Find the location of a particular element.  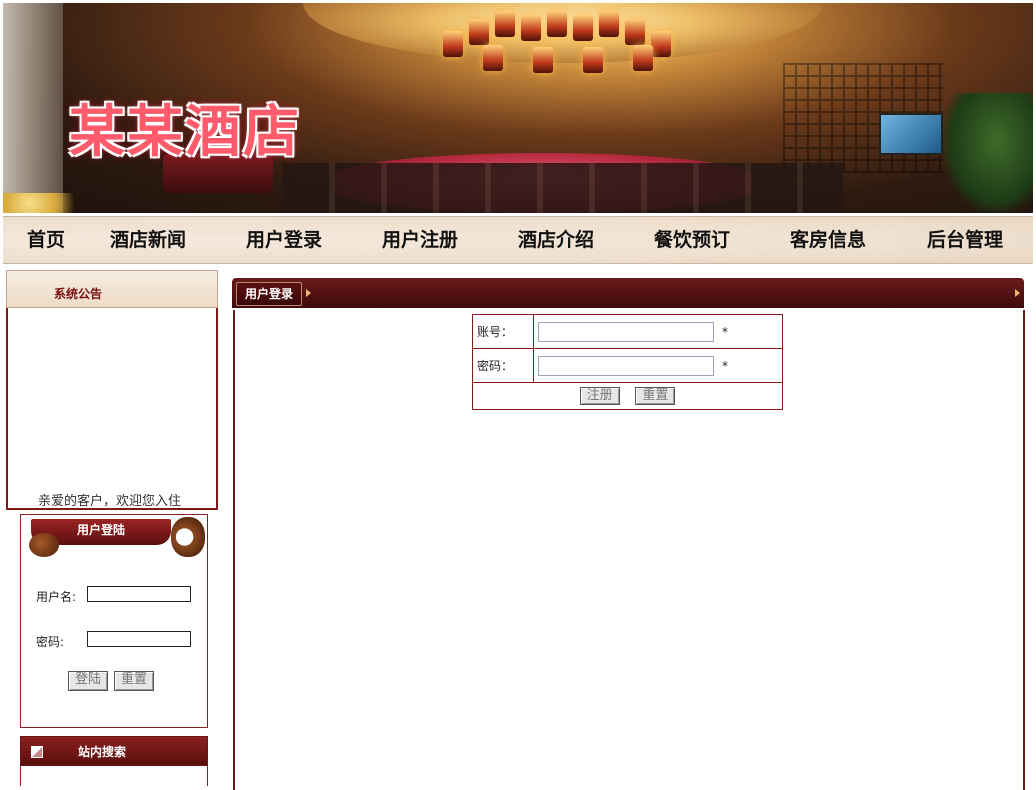

hotel-title: 某某酒店 is located at coordinates (185, 132).